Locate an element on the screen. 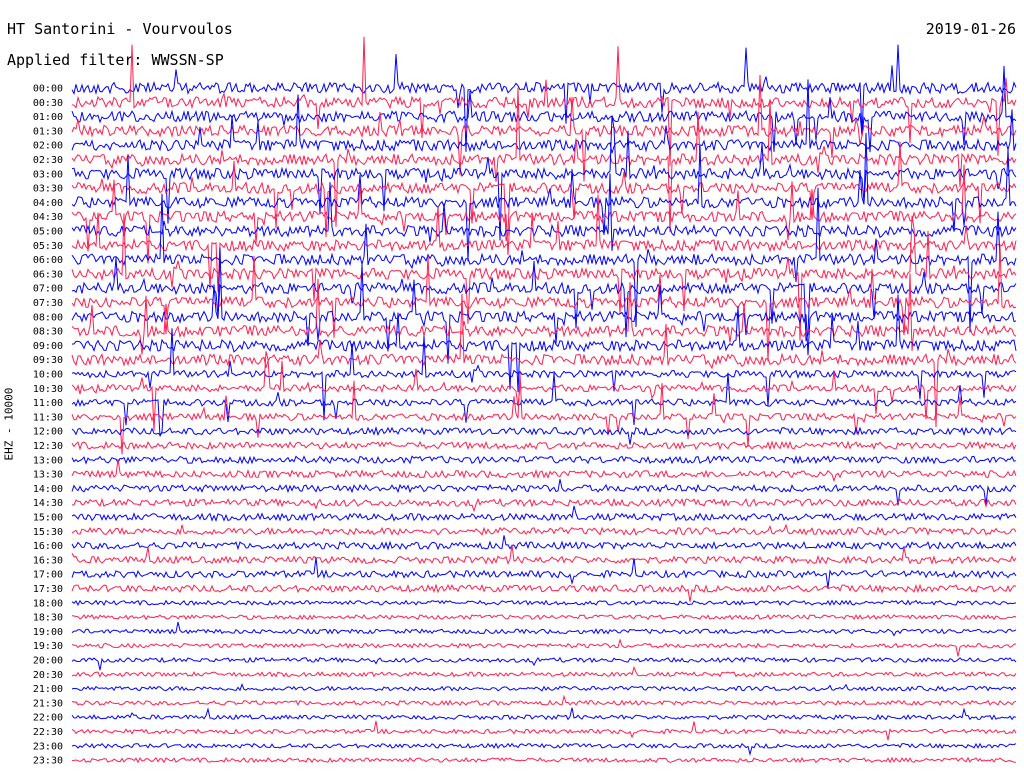 The height and width of the screenshot is (780, 1024). row-time-label: 06:30 is located at coordinates (48, 274).